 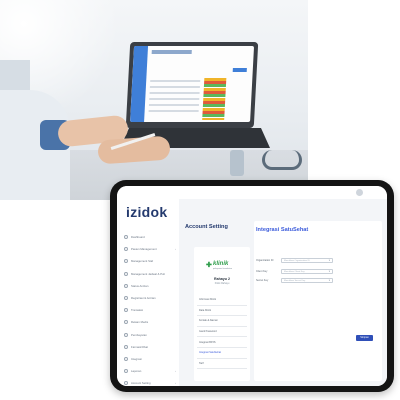 What do you see at coordinates (282, 160) in the screenshot?
I see `stethoscope` at bounding box center [282, 160].